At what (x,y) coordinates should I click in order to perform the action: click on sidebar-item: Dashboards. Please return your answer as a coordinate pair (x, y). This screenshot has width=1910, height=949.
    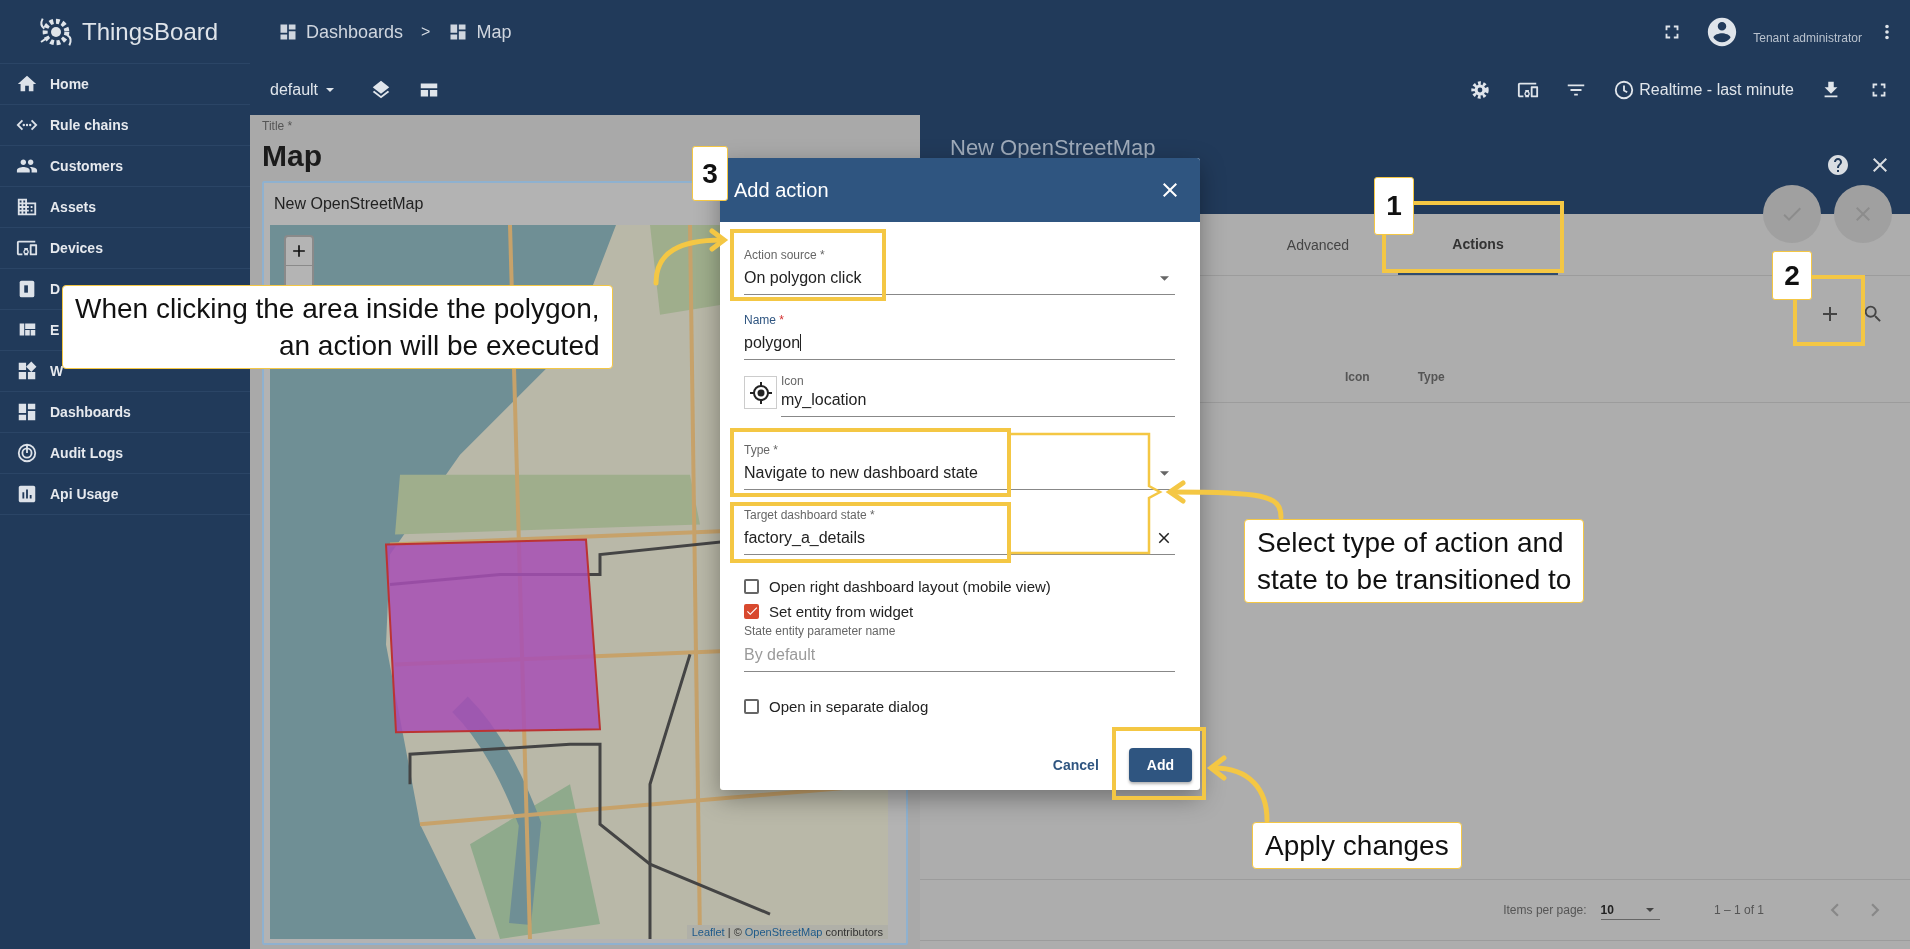
    Looking at the image, I should click on (125, 412).